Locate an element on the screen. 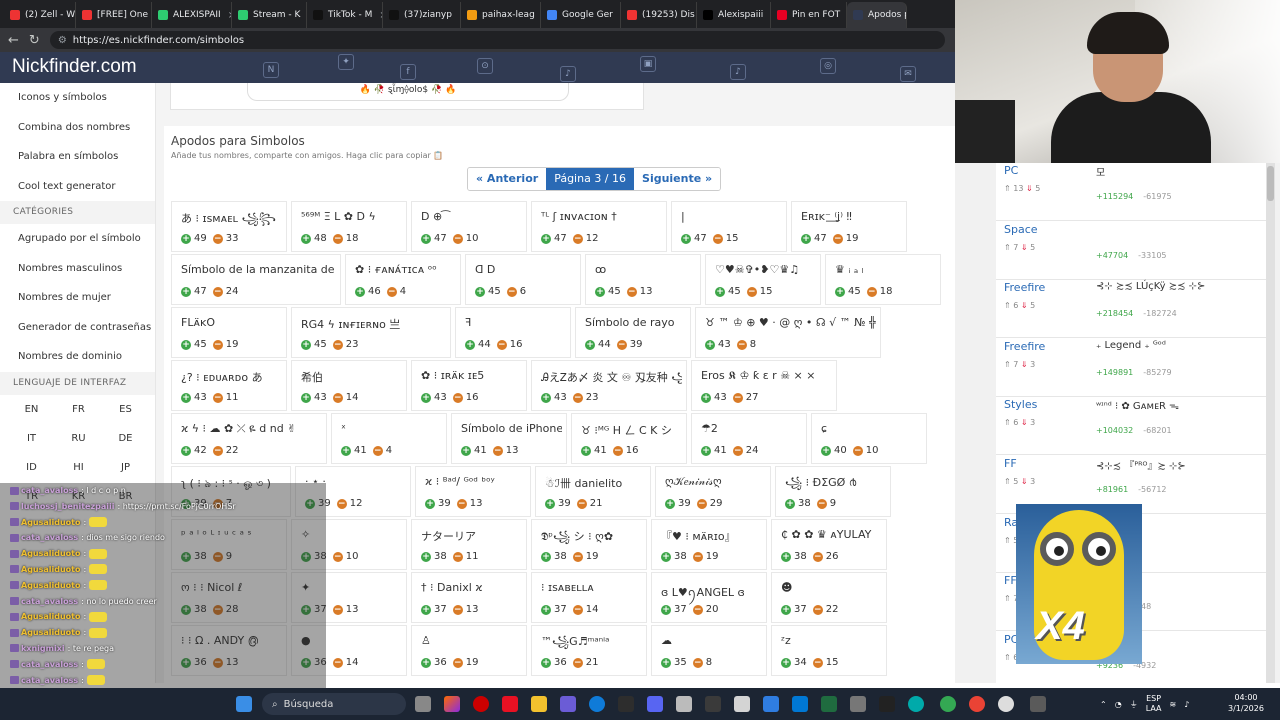 This screenshot has height=720, width=1280. nick-card: ᎯえᏃあ〆 炎 文 ♾ 刄友种 ꧁ ⁝ +43−23 is located at coordinates (609, 385).